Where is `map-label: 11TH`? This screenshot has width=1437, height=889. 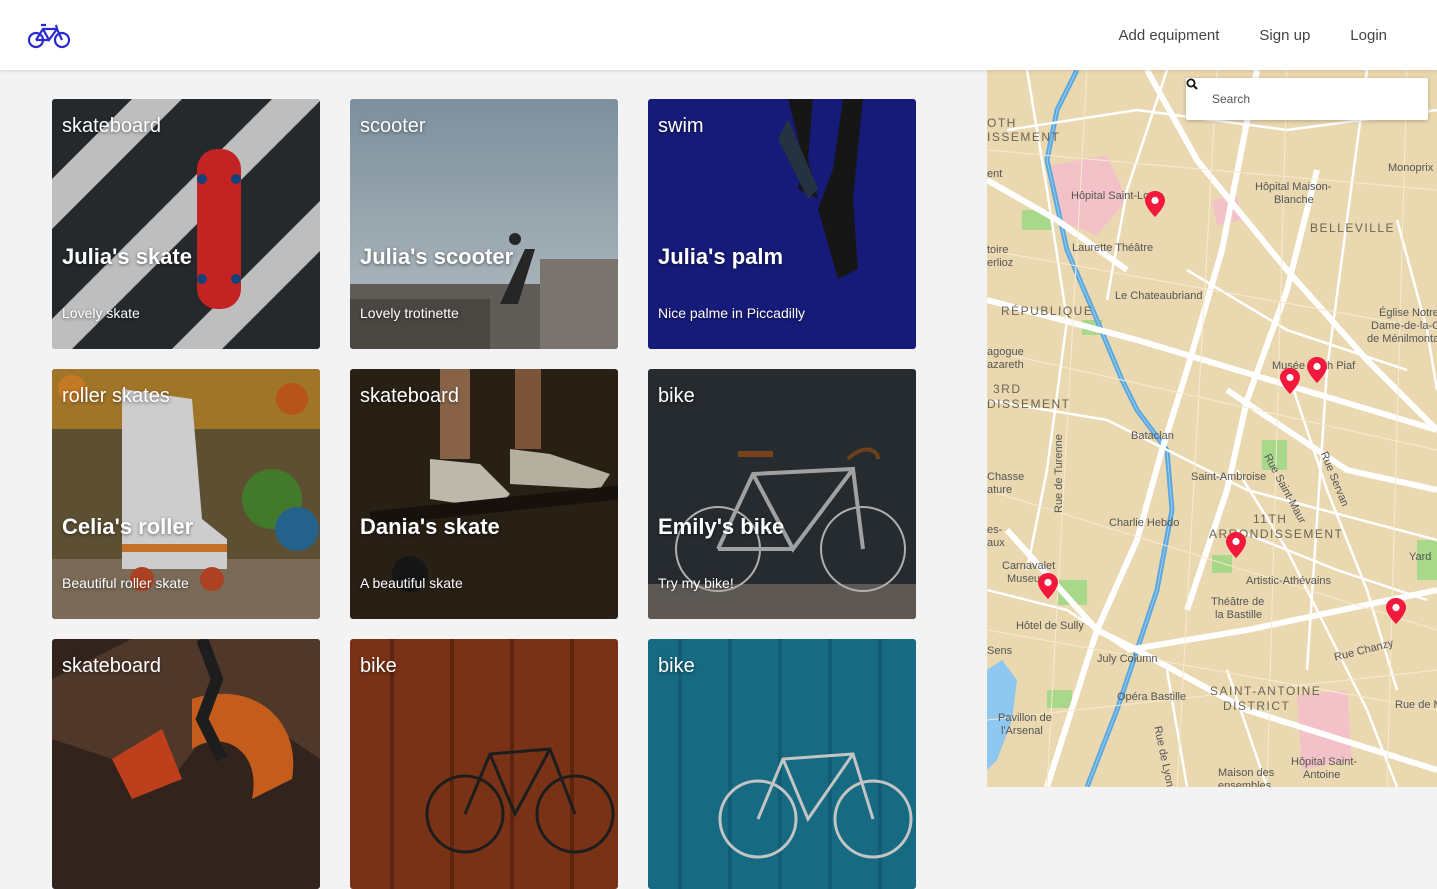
map-label: 11TH is located at coordinates (1270, 519).